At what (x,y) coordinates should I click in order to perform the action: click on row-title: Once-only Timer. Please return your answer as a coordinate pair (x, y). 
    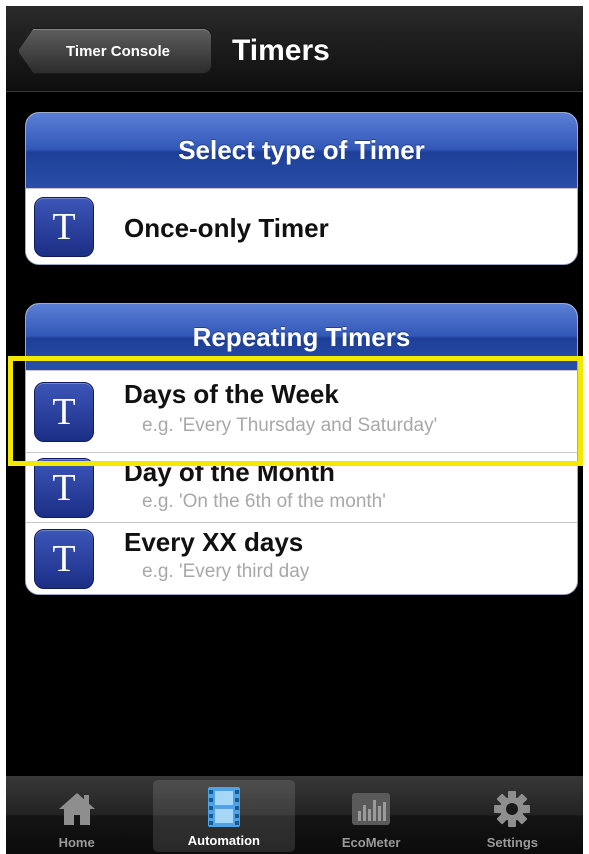
    Looking at the image, I should click on (226, 228).